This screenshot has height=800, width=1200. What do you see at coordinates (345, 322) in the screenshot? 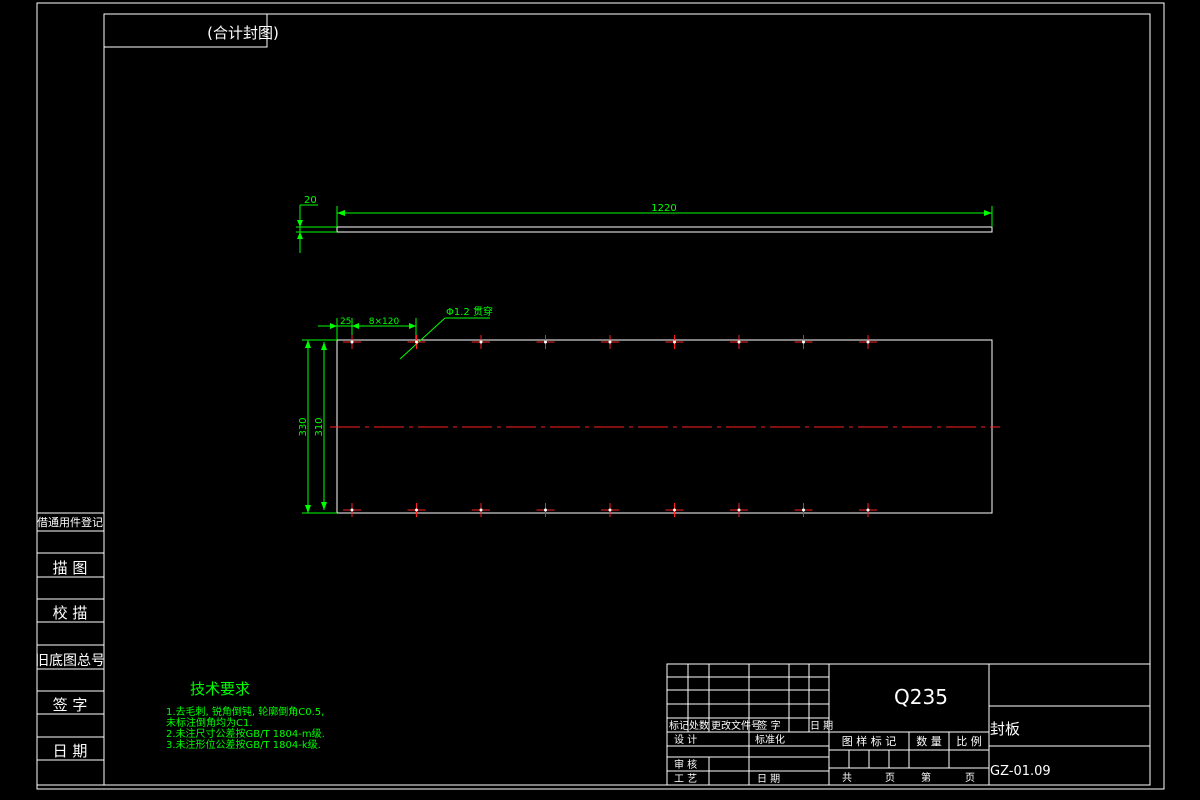
I see `offset-label: 25` at bounding box center [345, 322].